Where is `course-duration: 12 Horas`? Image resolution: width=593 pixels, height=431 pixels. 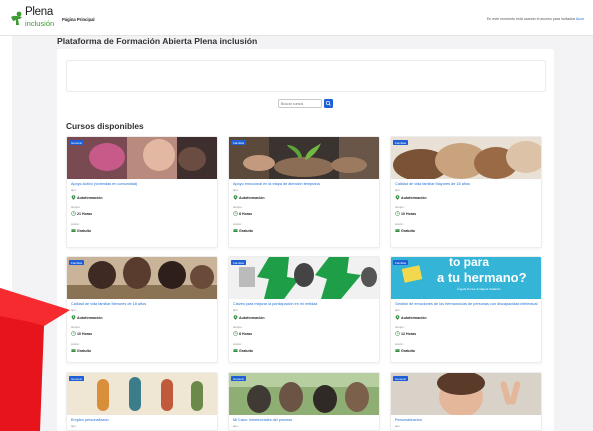 course-duration: 12 Horas is located at coordinates (409, 334).